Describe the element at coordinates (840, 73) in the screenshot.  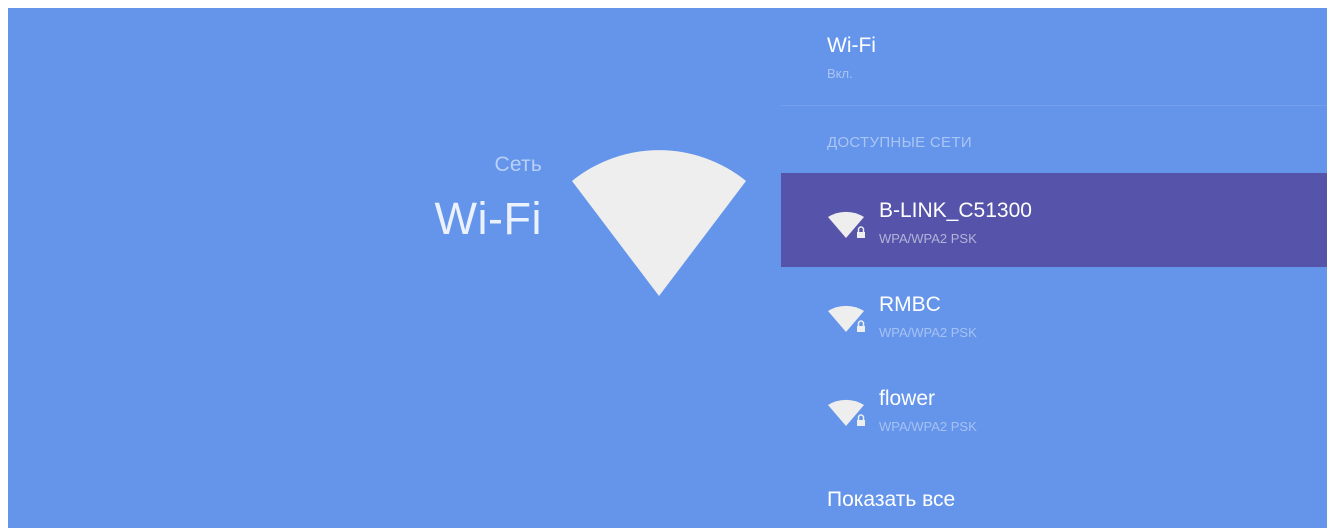
I see `wifi-toggle-status: Вкл.` at that location.